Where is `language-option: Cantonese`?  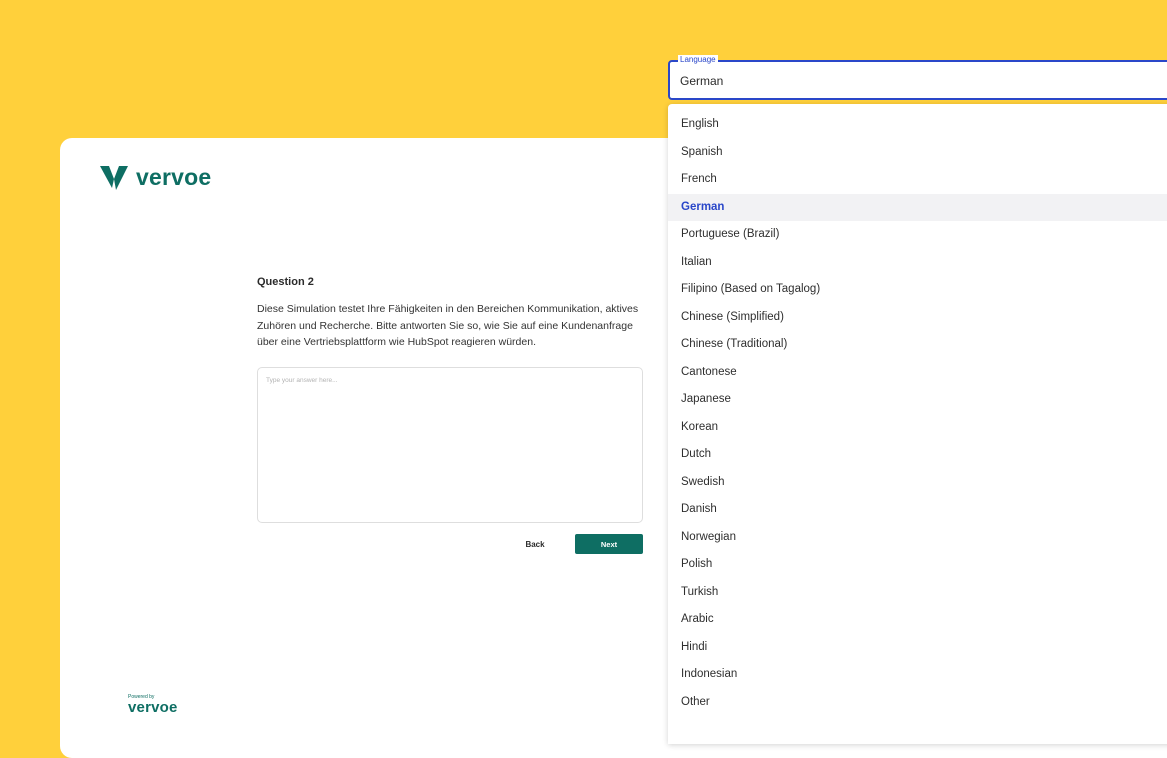 language-option: Cantonese is located at coordinates (917, 373).